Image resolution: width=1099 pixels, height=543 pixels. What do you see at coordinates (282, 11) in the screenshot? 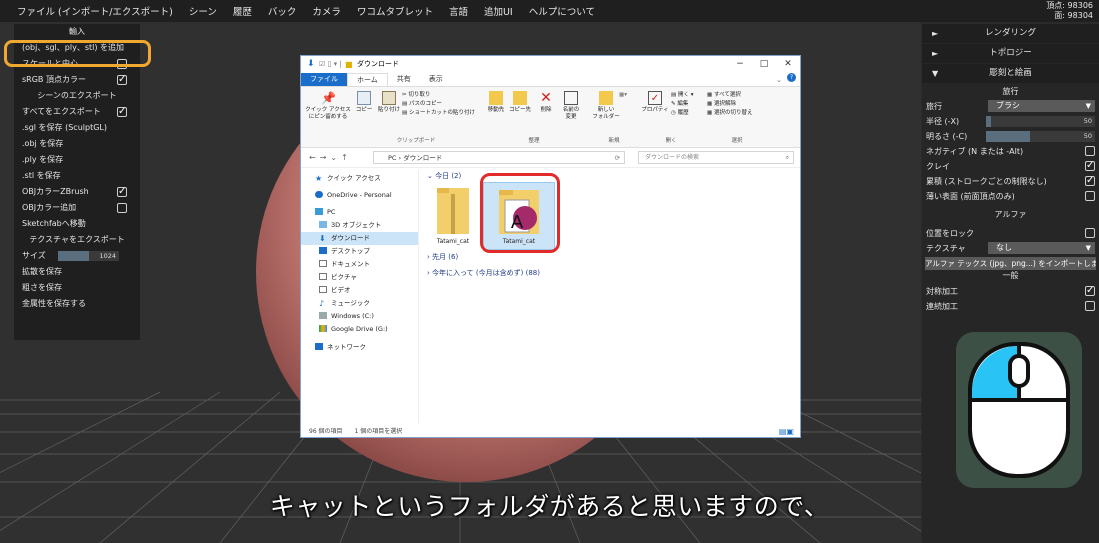
I see `menu-background: バック` at bounding box center [282, 11].